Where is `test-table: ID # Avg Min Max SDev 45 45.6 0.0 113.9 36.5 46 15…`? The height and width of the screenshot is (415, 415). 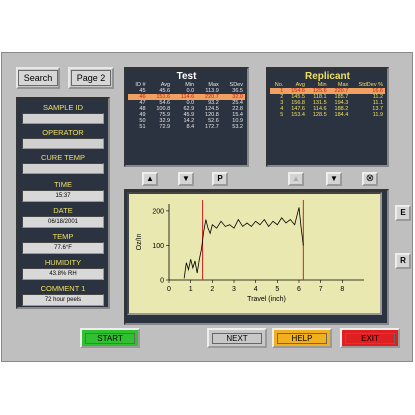
test-table: ID # Avg Min Max SDev 45 45.6 0.0 113.9 36.5 46 15… is located at coordinates (186, 106).